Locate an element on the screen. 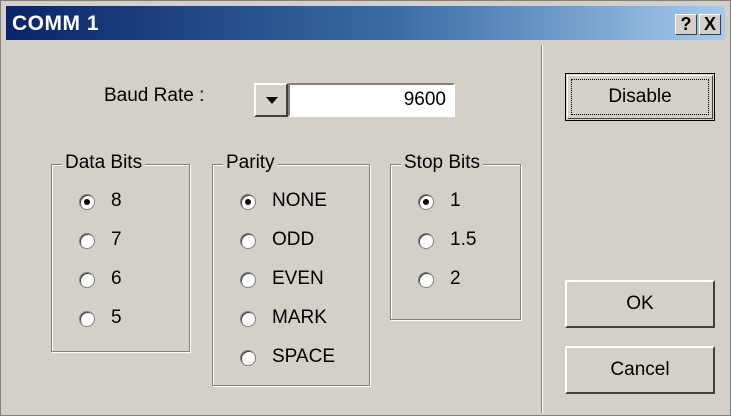  radio-label: NONE is located at coordinates (299, 200).